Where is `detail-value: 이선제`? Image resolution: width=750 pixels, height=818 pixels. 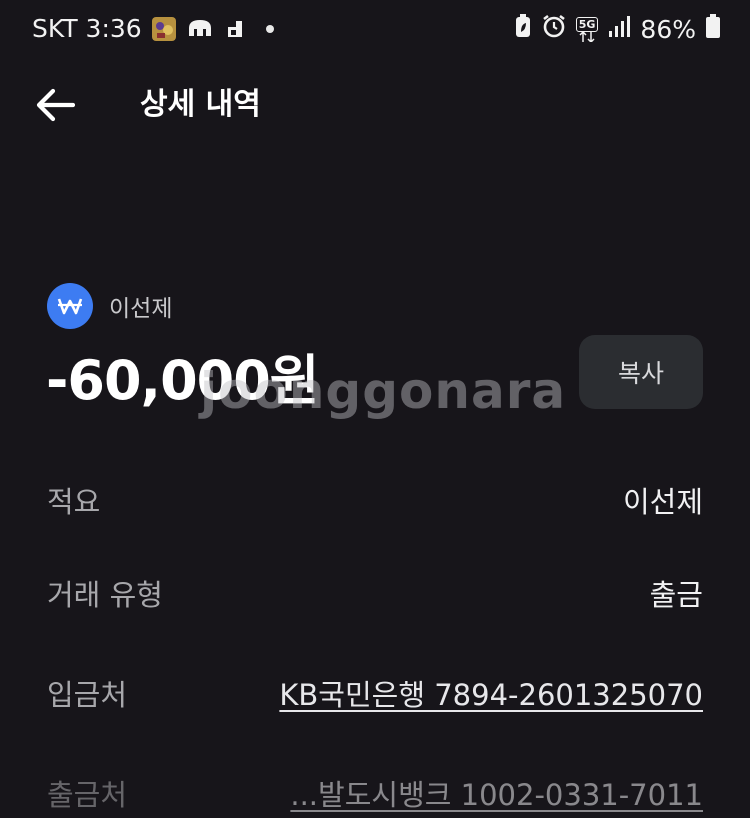 detail-value: 이선제 is located at coordinates (662, 502).